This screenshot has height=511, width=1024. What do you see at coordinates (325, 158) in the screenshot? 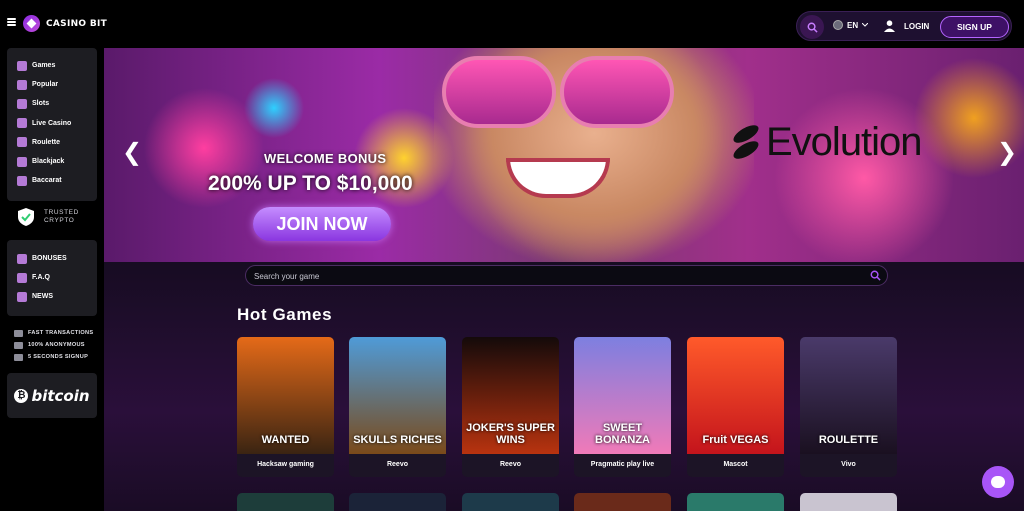
I see `hero-welcome: WELCOME BONUS` at bounding box center [325, 158].